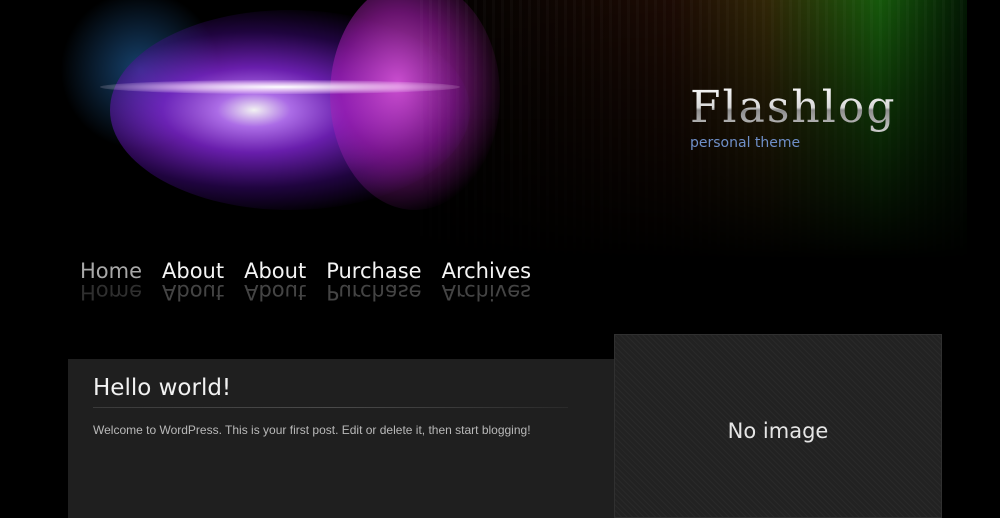  I want to click on site-title: Flashlog, so click(793, 107).